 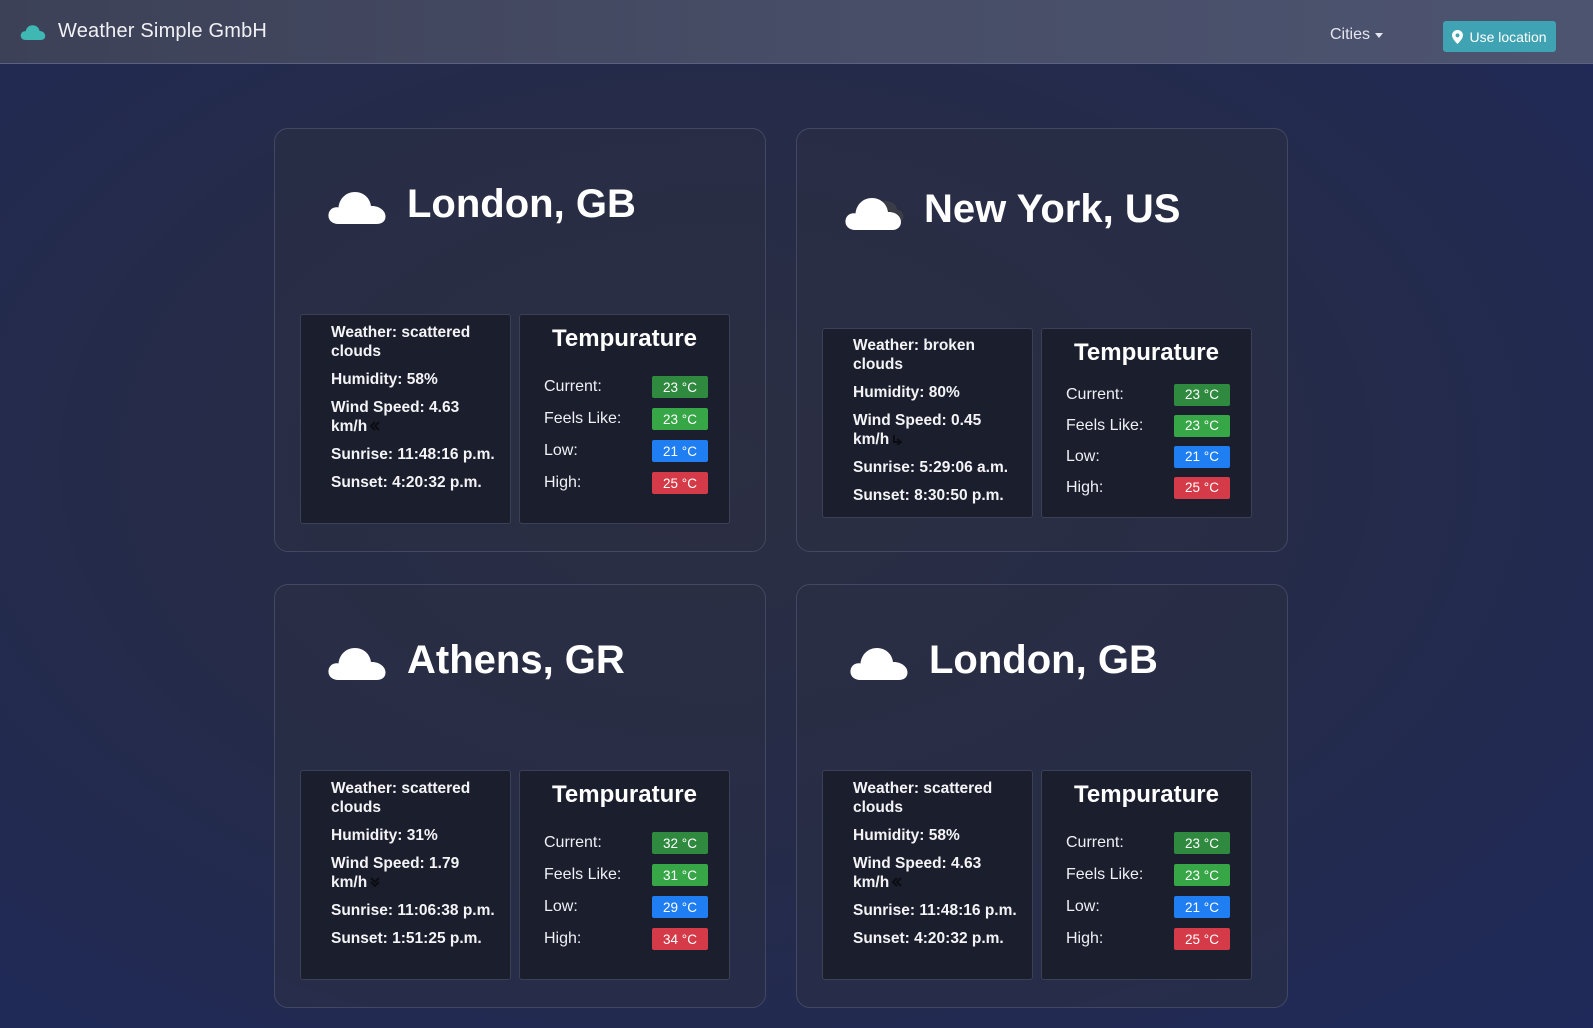 I want to click on temp-feels-row: Feels Like: 31 °C, so click(x=624, y=875).